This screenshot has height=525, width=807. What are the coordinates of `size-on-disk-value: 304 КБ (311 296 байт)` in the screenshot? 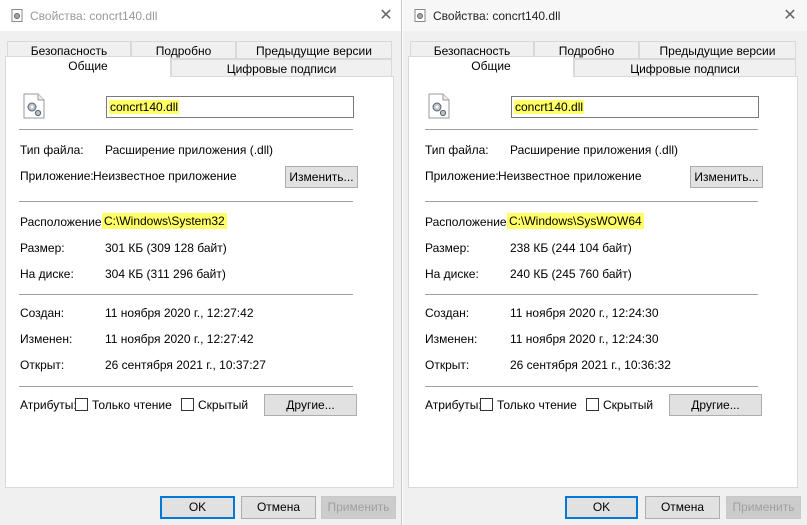 It's located at (165, 274).